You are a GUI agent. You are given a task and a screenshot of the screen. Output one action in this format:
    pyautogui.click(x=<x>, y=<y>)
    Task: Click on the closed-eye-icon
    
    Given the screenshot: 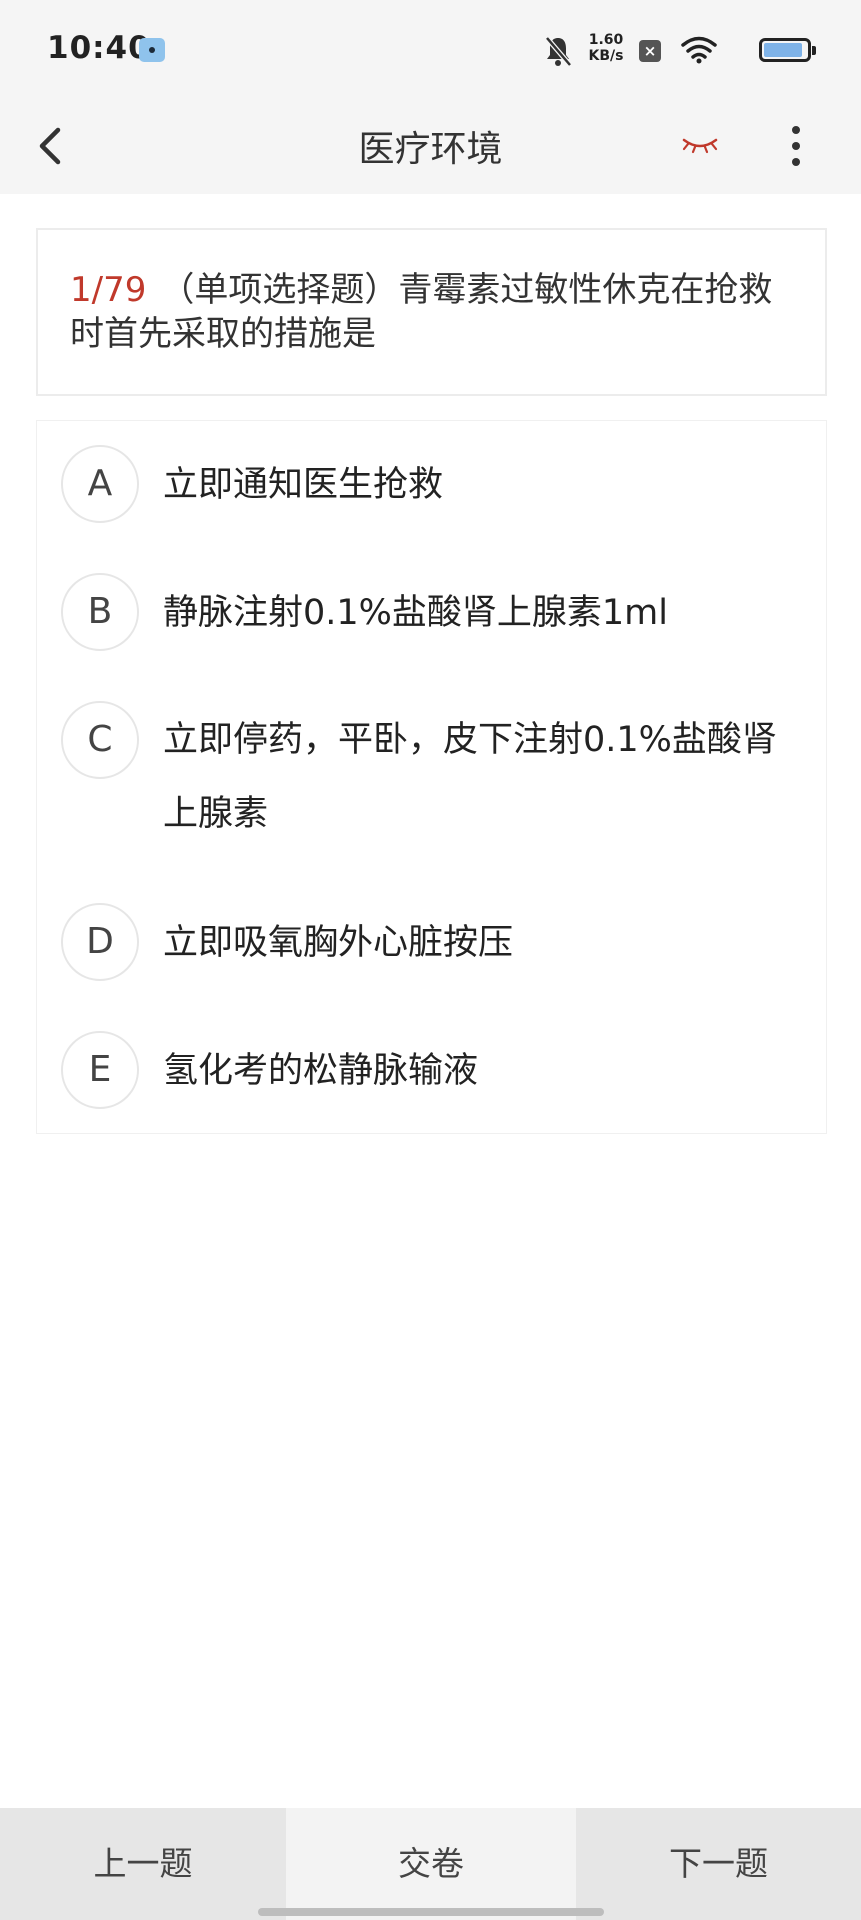 What is the action you would take?
    pyautogui.click(x=700, y=145)
    